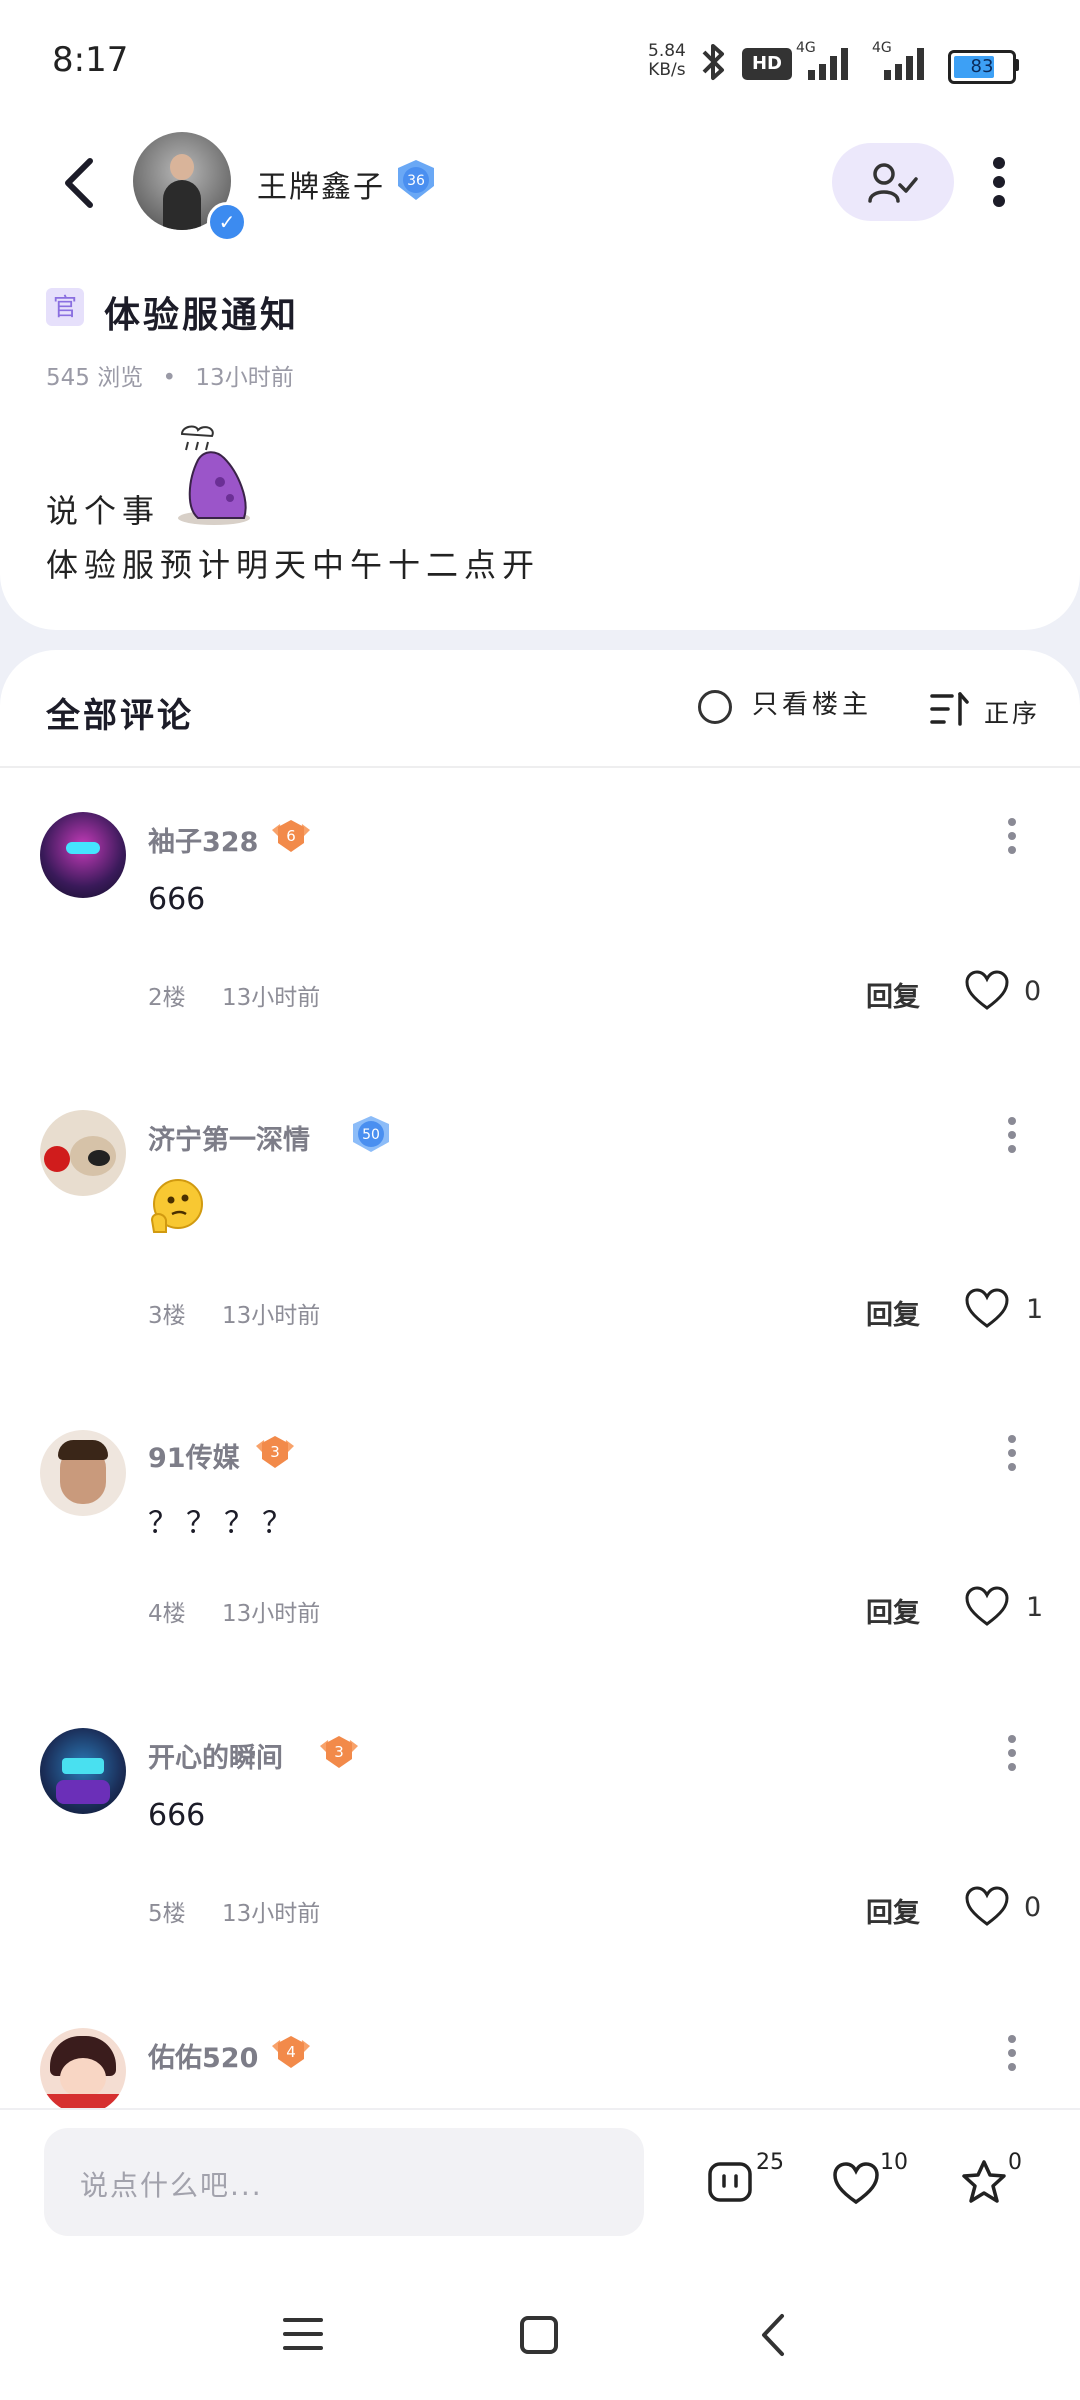  What do you see at coordinates (713, 62) in the screenshot?
I see `bluetooth-icon` at bounding box center [713, 62].